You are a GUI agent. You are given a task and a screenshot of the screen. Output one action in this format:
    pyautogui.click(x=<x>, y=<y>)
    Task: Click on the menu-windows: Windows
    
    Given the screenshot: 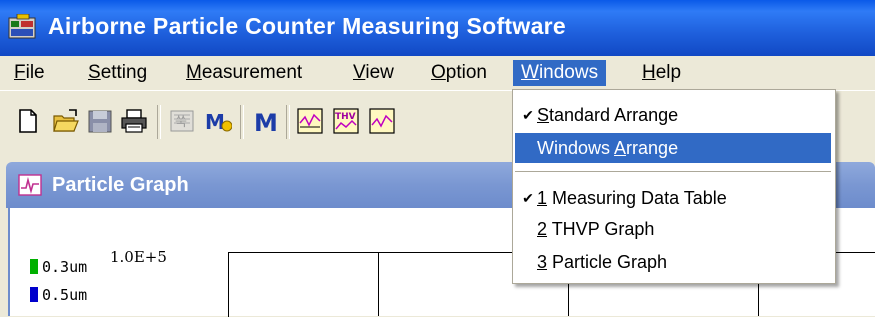 What is the action you would take?
    pyautogui.click(x=560, y=73)
    